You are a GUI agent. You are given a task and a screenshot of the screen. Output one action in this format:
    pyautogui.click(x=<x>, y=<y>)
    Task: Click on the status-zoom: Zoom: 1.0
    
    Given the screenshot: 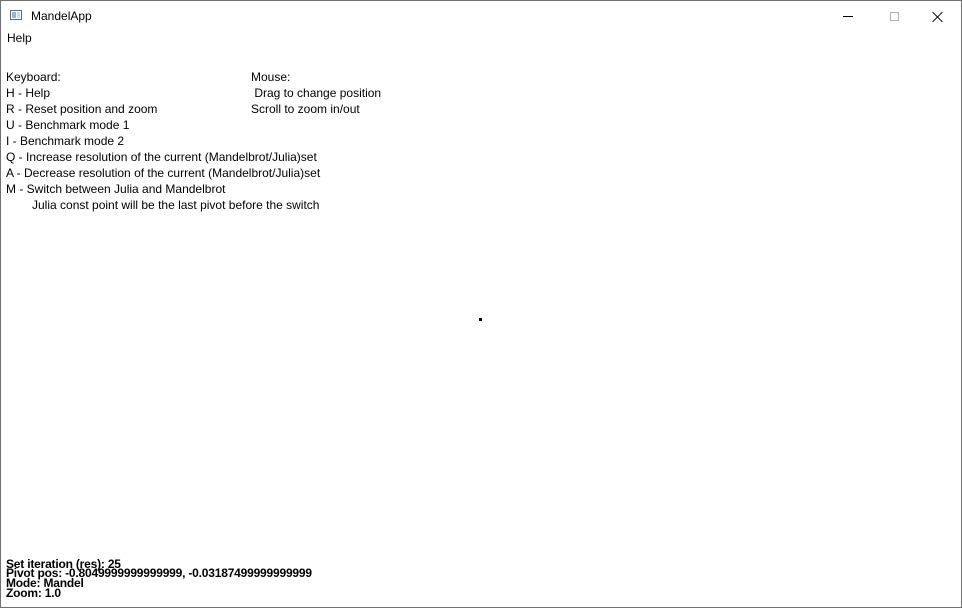 What is the action you would take?
    pyautogui.click(x=33, y=593)
    